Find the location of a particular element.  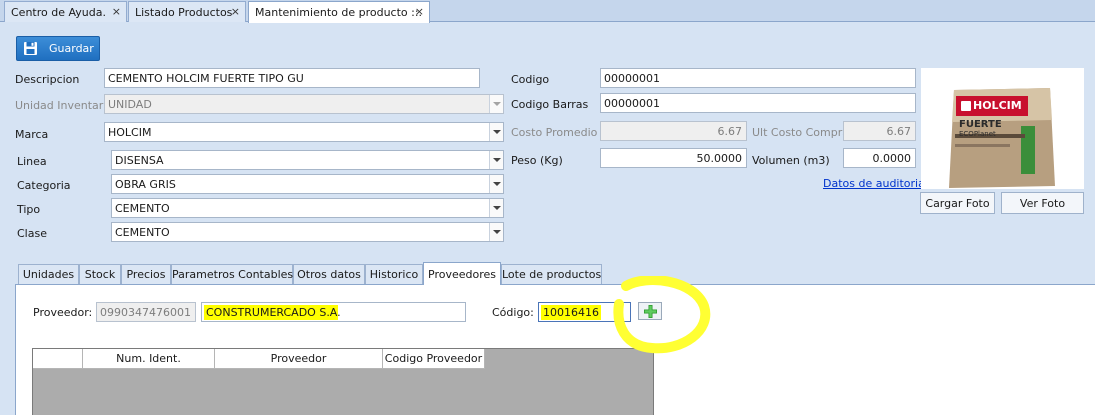

ult-costo-compra-label: Ult Costo Compra is located at coordinates (800, 132).